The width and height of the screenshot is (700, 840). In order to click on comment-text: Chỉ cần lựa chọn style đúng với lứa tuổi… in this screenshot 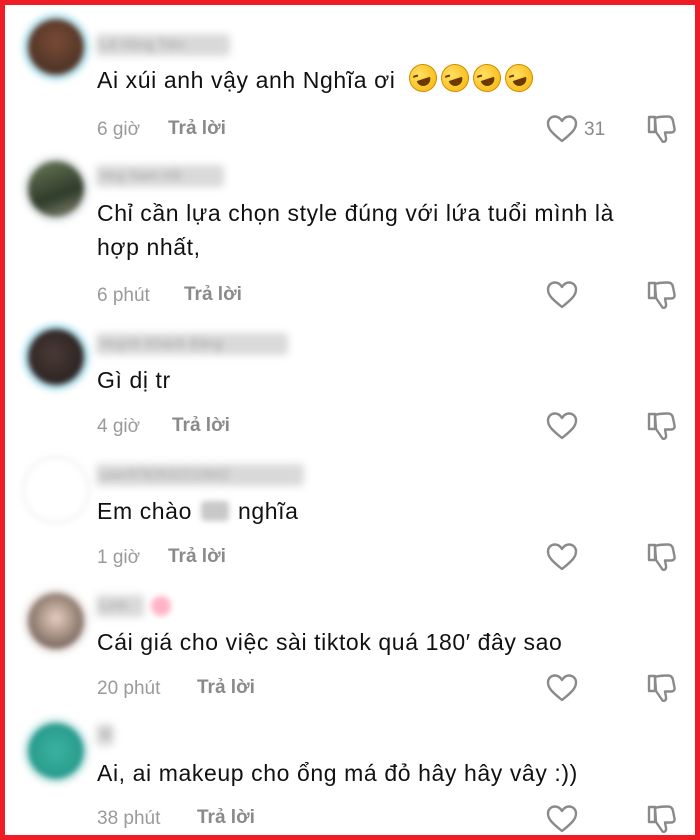, I will do `click(356, 230)`.